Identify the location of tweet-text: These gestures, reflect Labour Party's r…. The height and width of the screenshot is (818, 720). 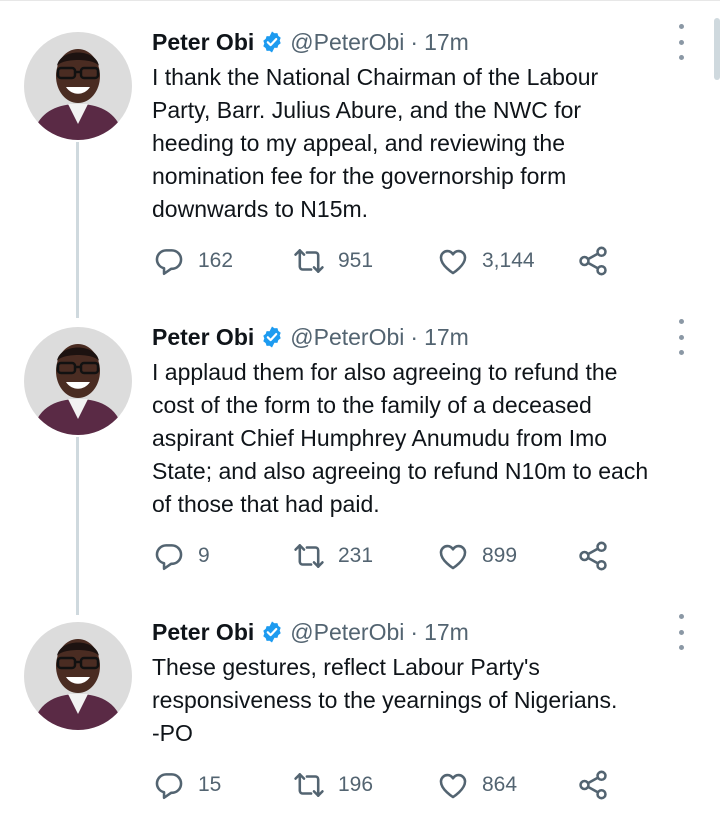
(385, 700).